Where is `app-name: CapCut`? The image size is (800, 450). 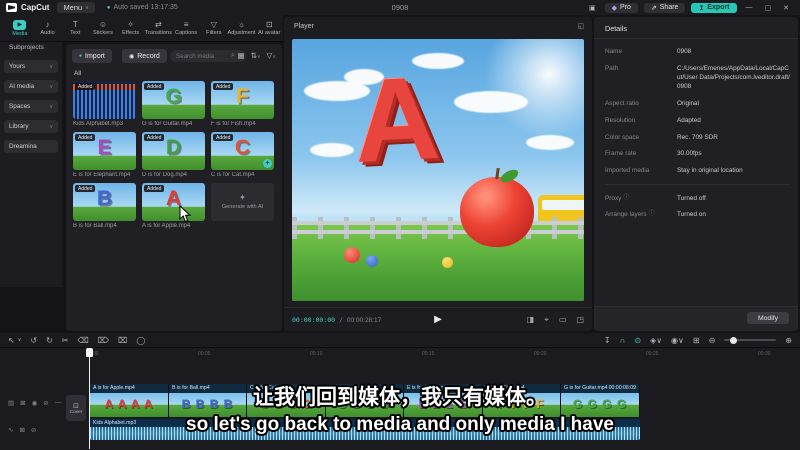 app-name: CapCut is located at coordinates (35, 7).